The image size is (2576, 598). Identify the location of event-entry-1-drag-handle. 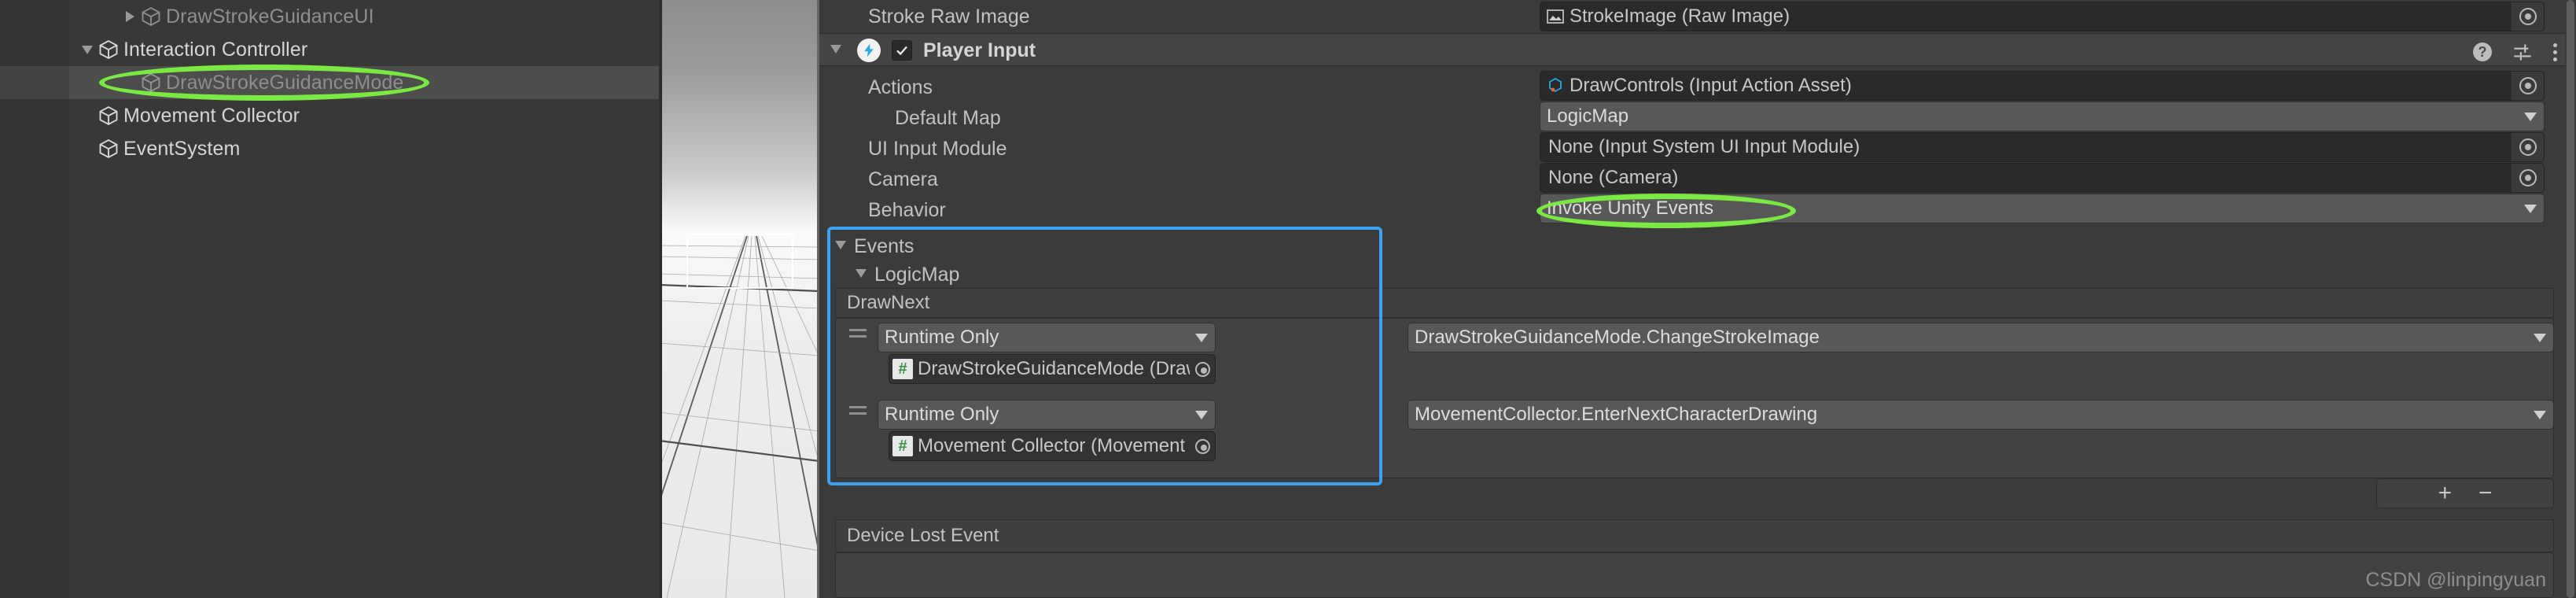
(858, 411).